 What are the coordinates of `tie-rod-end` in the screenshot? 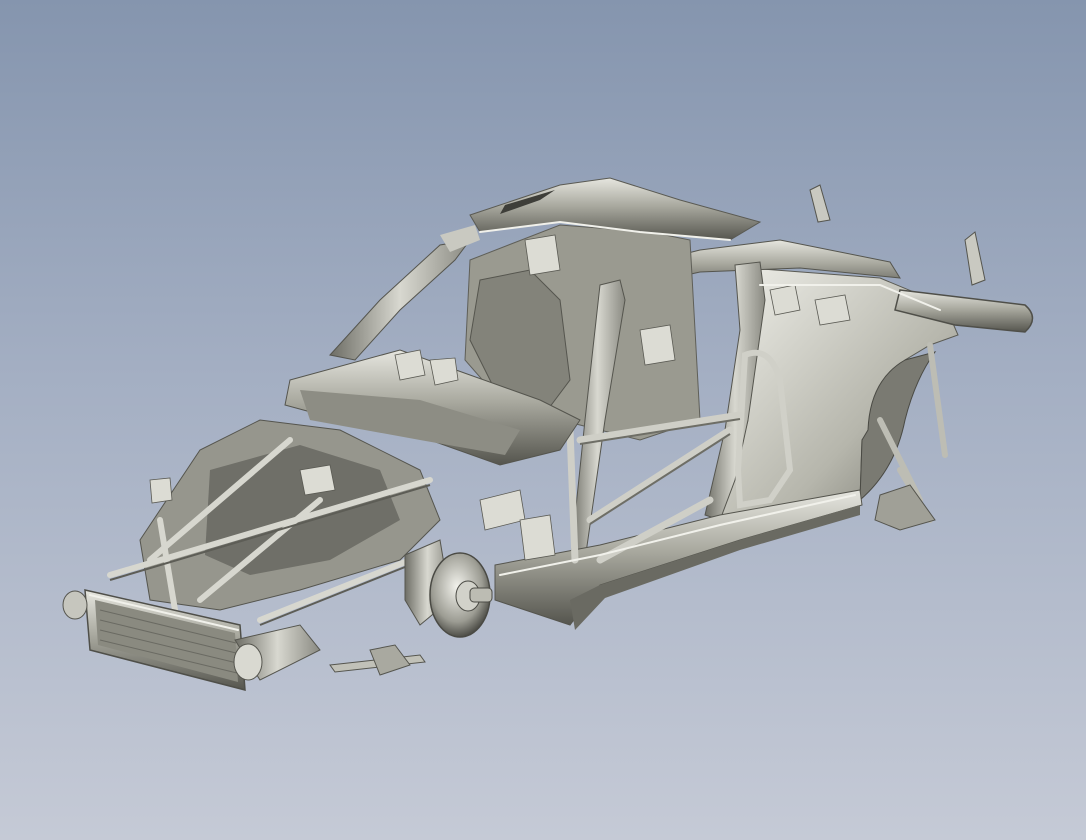 It's located at (390, 660).